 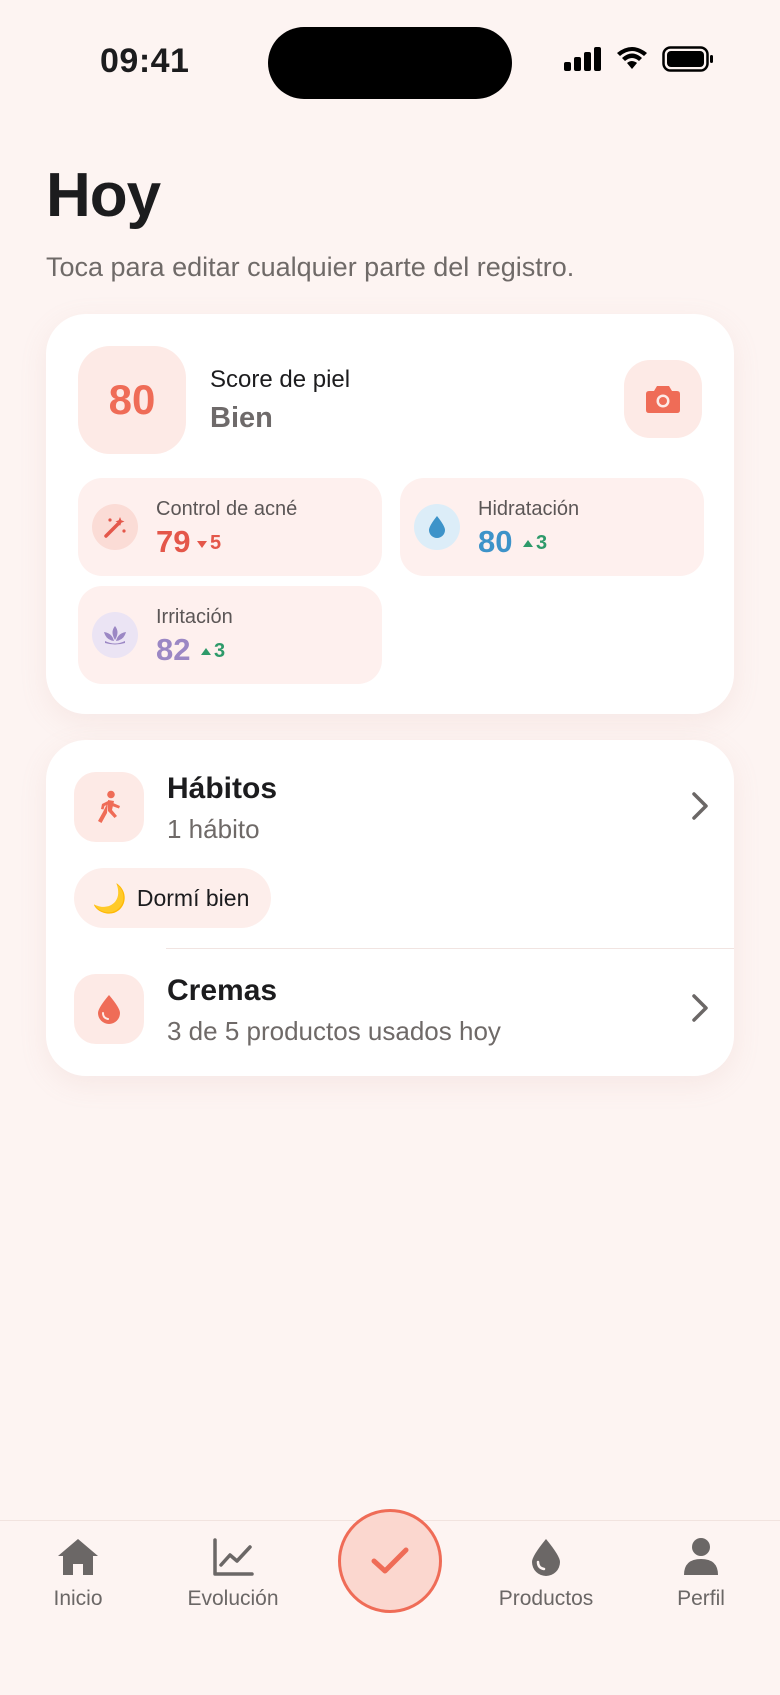 I want to click on metric-hydration: Hidratación 80 3, so click(x=552, y=527).